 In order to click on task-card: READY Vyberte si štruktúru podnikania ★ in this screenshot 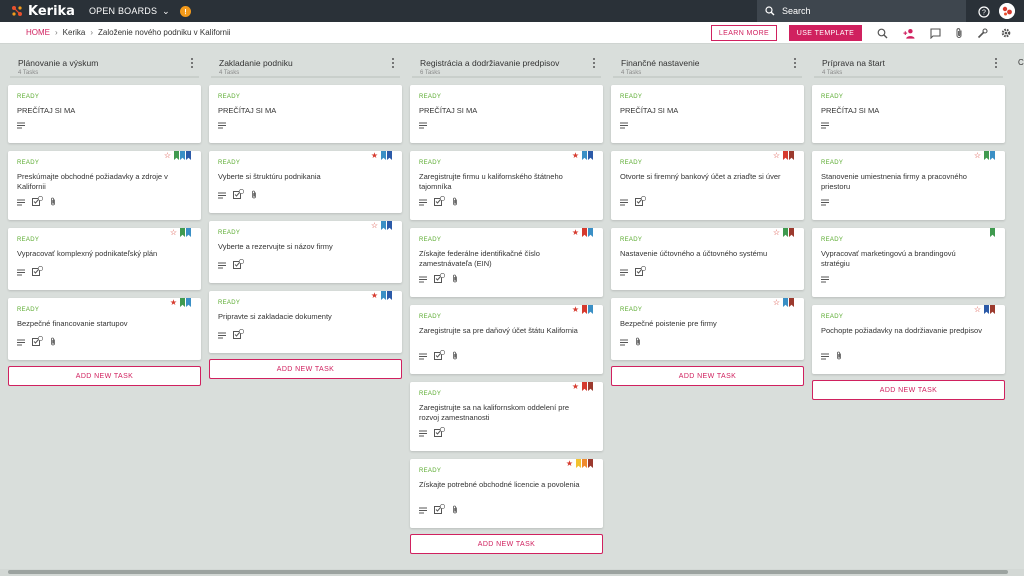, I will do `click(305, 182)`.